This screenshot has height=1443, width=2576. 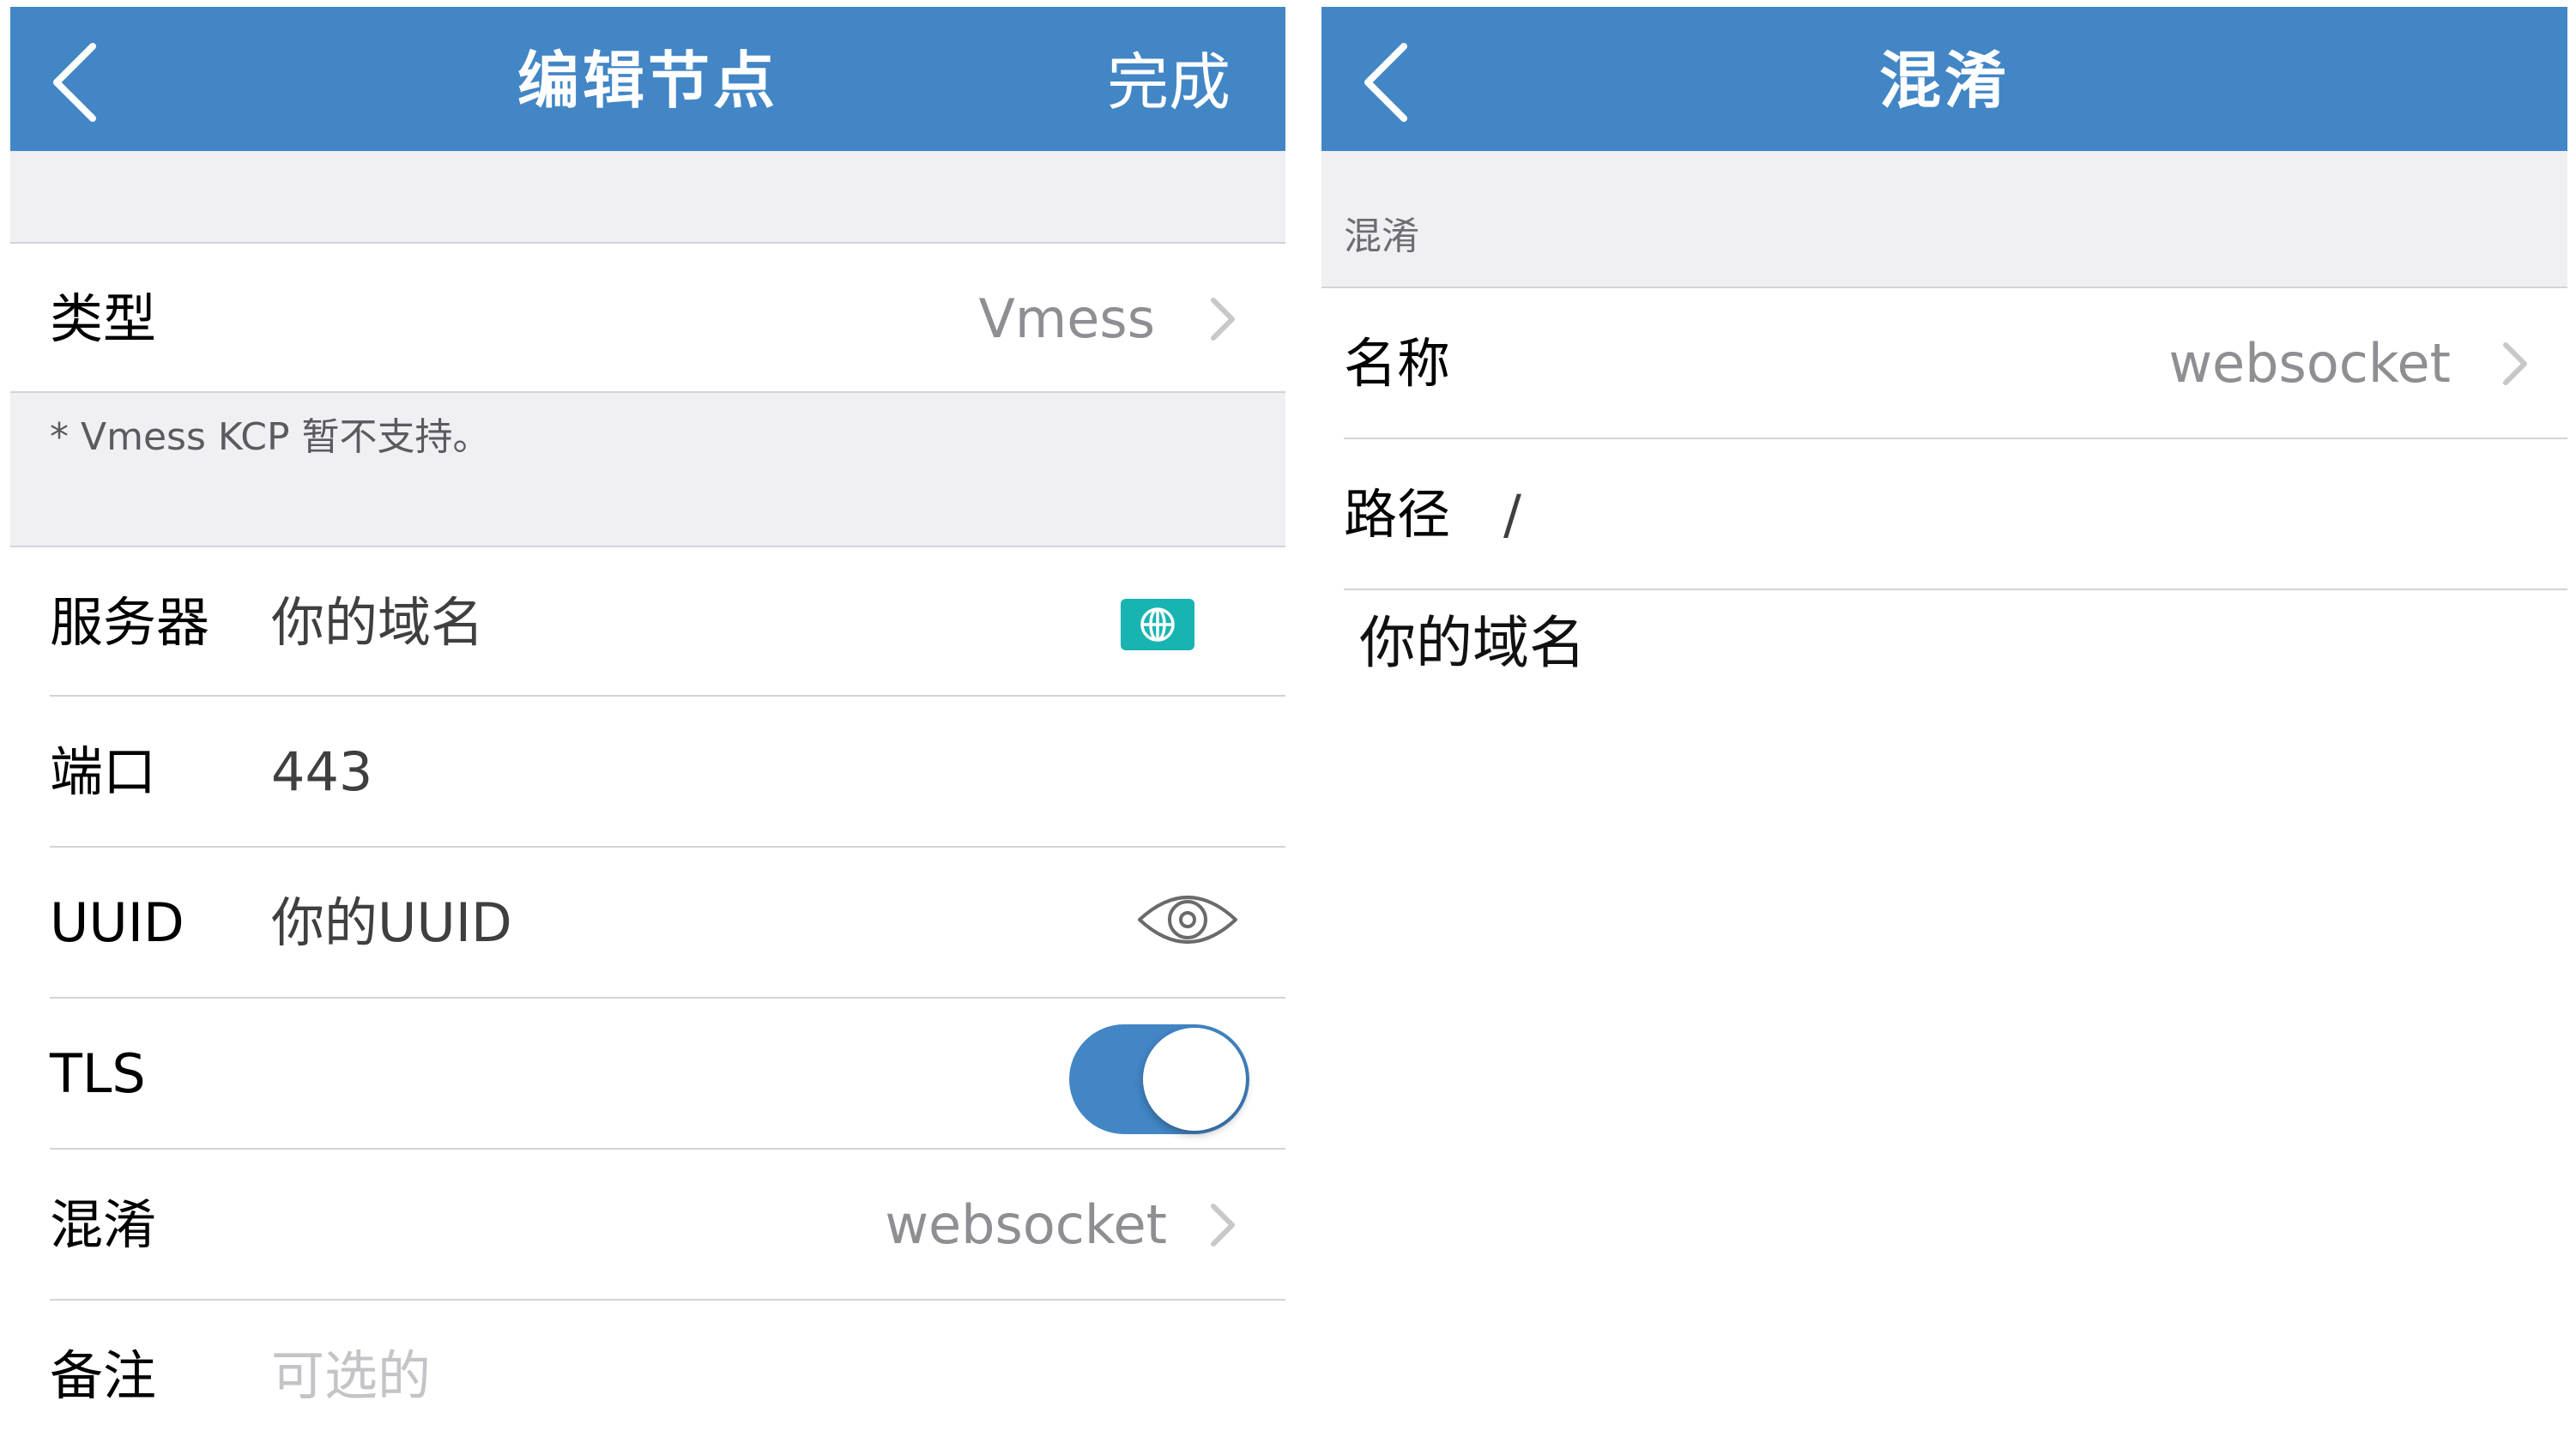 What do you see at coordinates (1169, 83) in the screenshot?
I see `done-button: 完成` at bounding box center [1169, 83].